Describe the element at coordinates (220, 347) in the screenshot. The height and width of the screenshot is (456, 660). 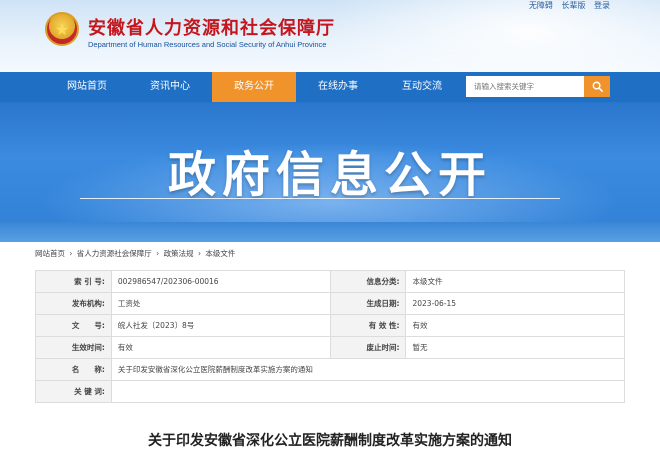
I see `meta-value-effective: 有效` at that location.